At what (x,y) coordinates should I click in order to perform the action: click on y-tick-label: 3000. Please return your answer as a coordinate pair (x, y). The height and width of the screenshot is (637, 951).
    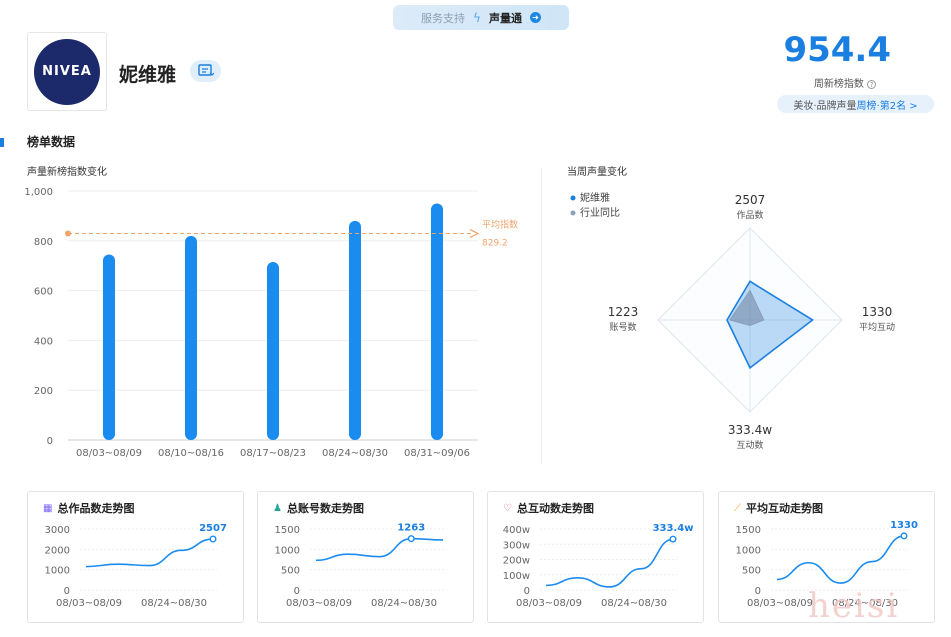
    Looking at the image, I should click on (57, 530).